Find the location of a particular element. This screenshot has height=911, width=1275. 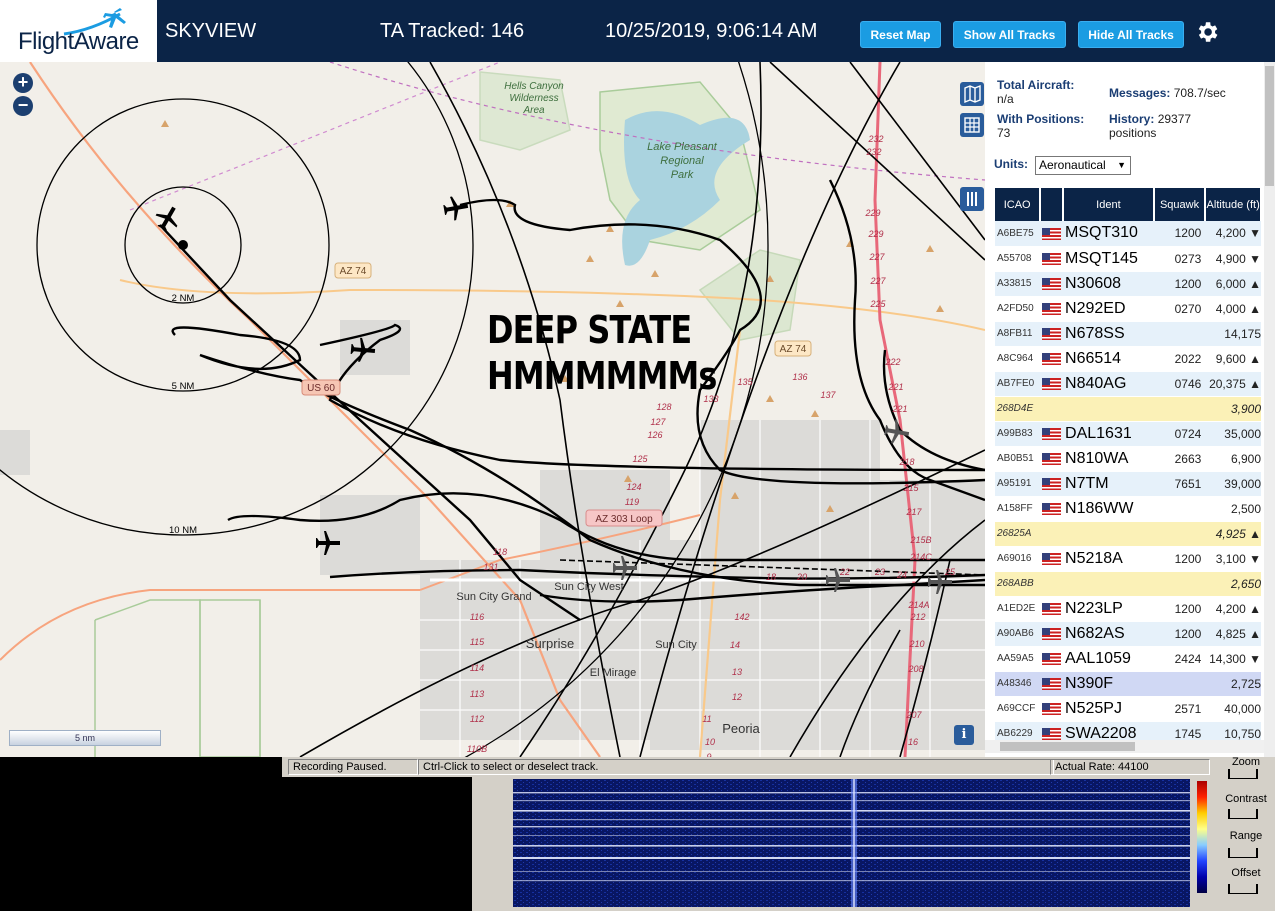

highway-exit-number: 14 is located at coordinates (735, 645).